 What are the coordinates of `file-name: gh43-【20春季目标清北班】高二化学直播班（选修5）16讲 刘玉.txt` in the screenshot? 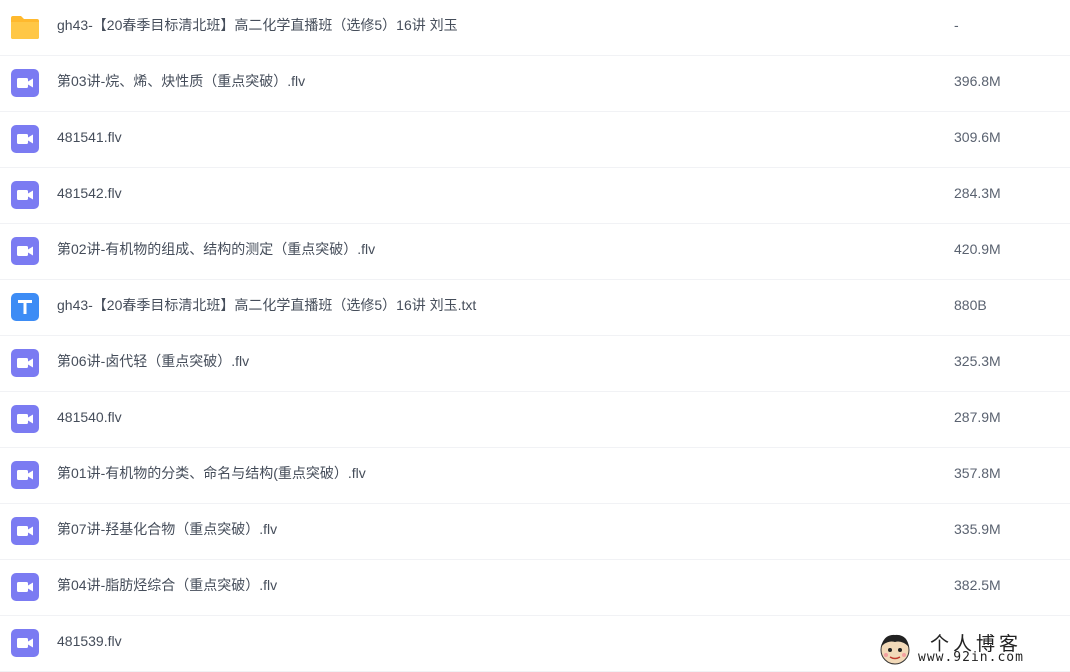 It's located at (266, 305).